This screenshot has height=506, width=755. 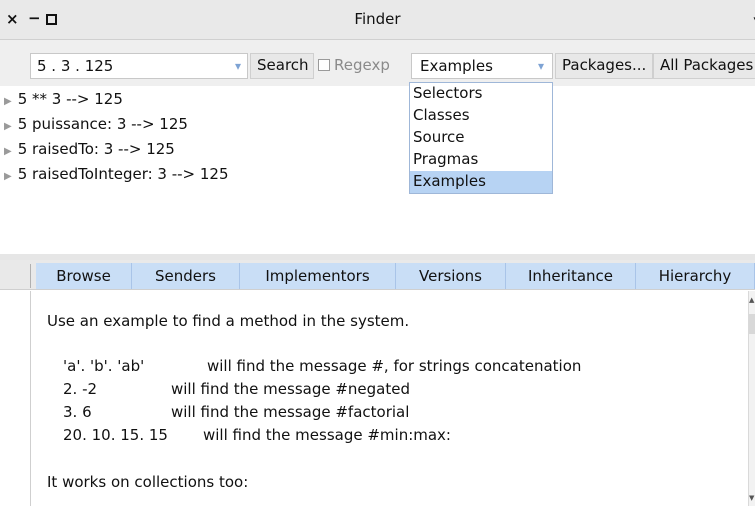 I want to click on mode-option-selectors: Selectors, so click(x=481, y=94).